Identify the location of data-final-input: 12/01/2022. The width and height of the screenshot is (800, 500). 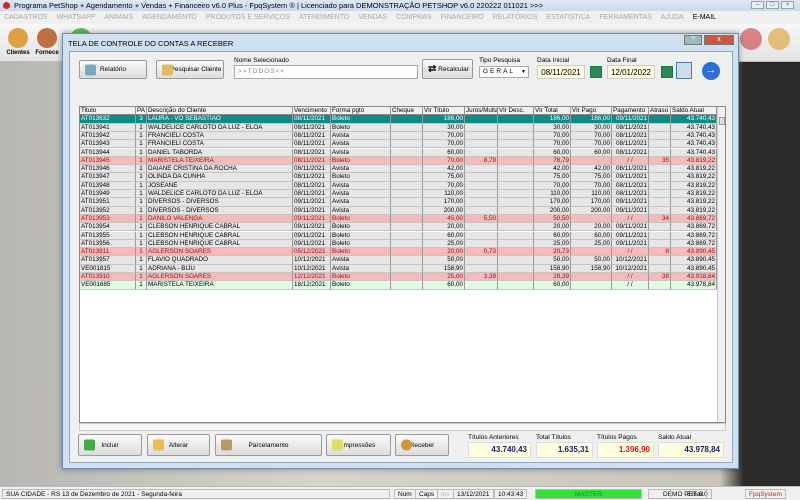
(631, 72).